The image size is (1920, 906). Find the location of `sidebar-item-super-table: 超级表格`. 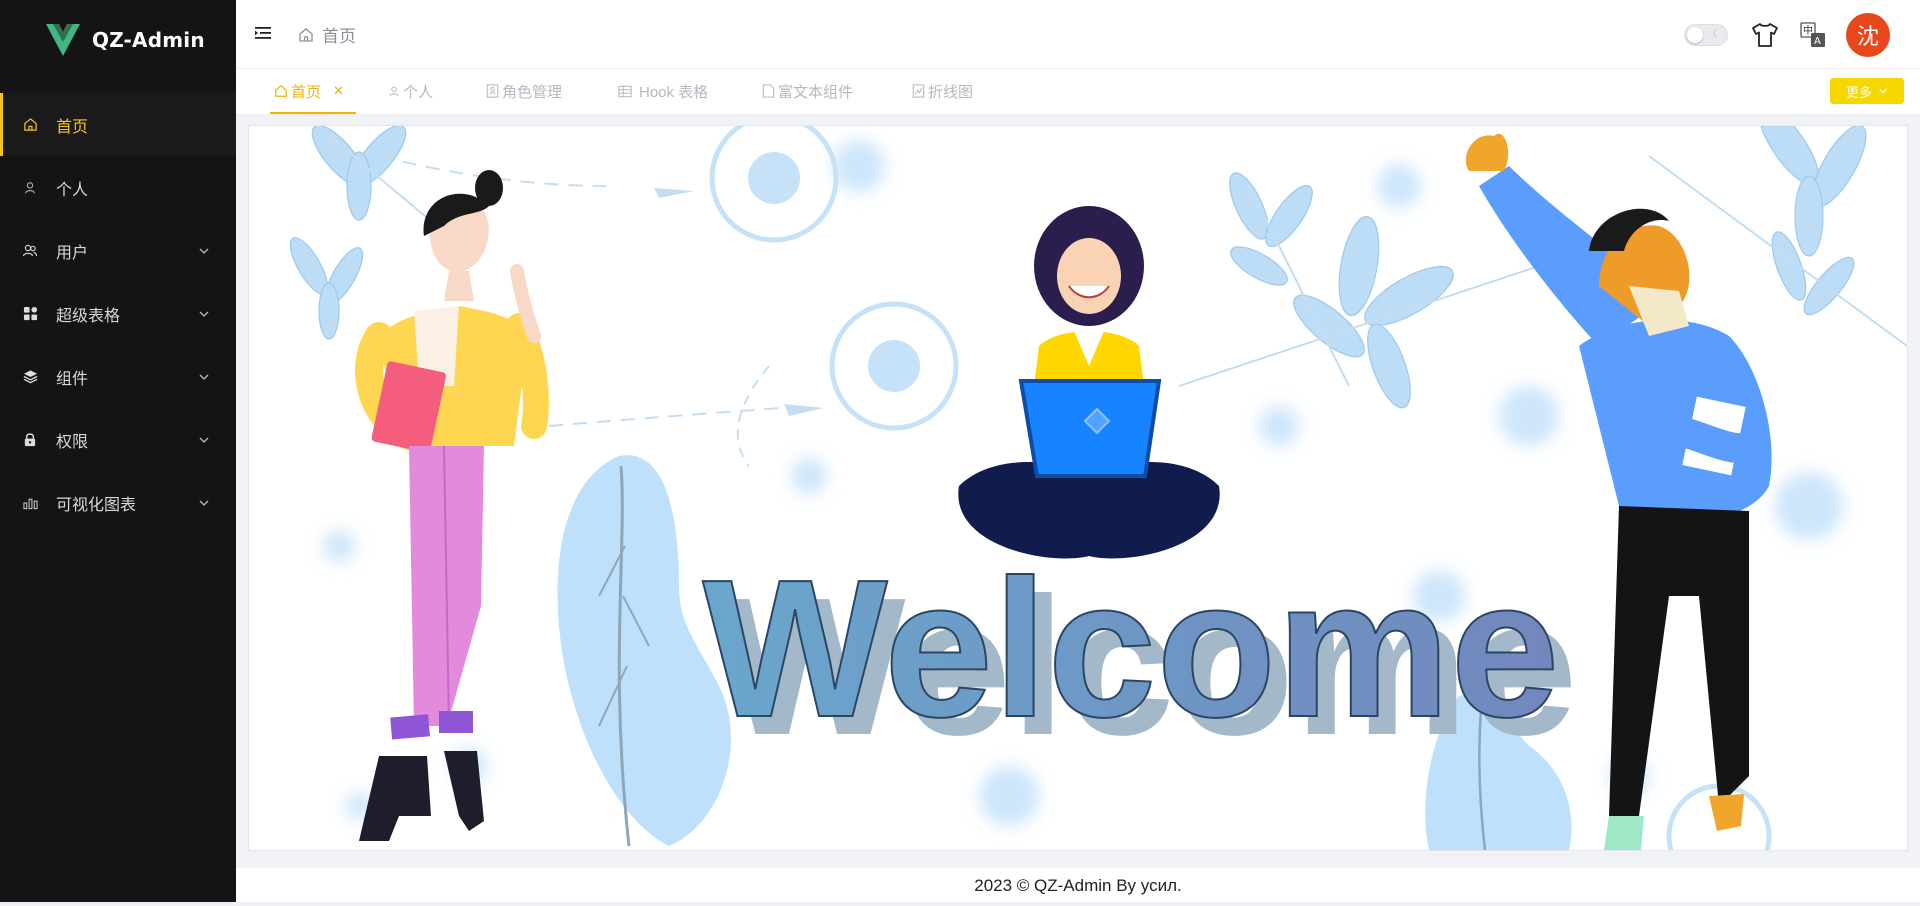

sidebar-item-super-table: 超级表格 is located at coordinates (118, 313).